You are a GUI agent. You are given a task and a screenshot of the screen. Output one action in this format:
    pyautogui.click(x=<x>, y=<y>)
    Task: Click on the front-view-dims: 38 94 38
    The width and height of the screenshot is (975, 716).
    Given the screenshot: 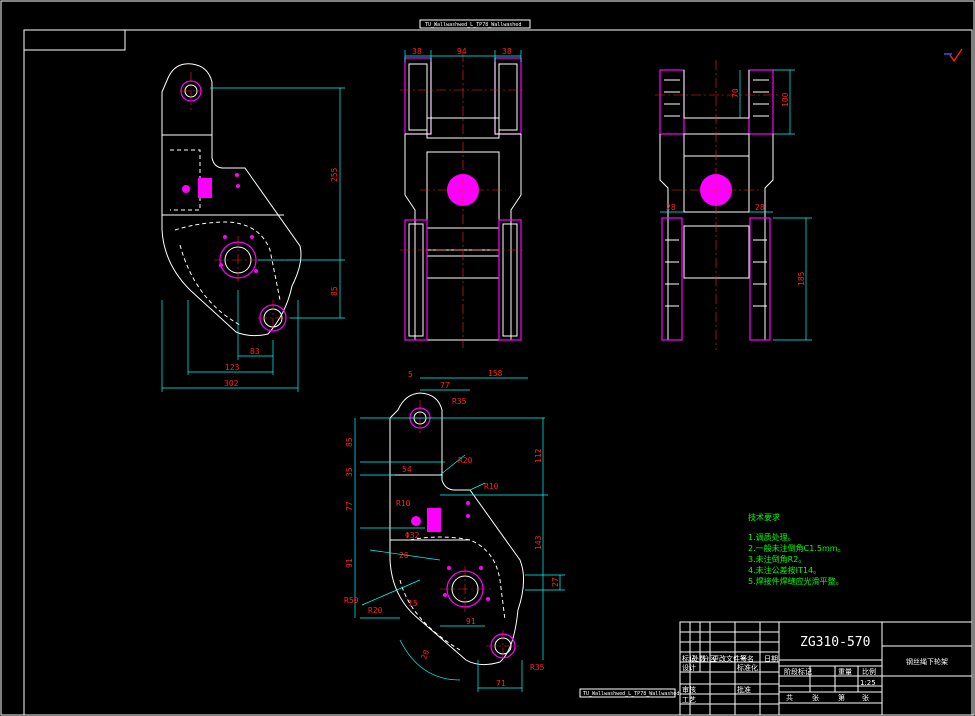 What is the action you would take?
    pyautogui.click(x=462, y=51)
    